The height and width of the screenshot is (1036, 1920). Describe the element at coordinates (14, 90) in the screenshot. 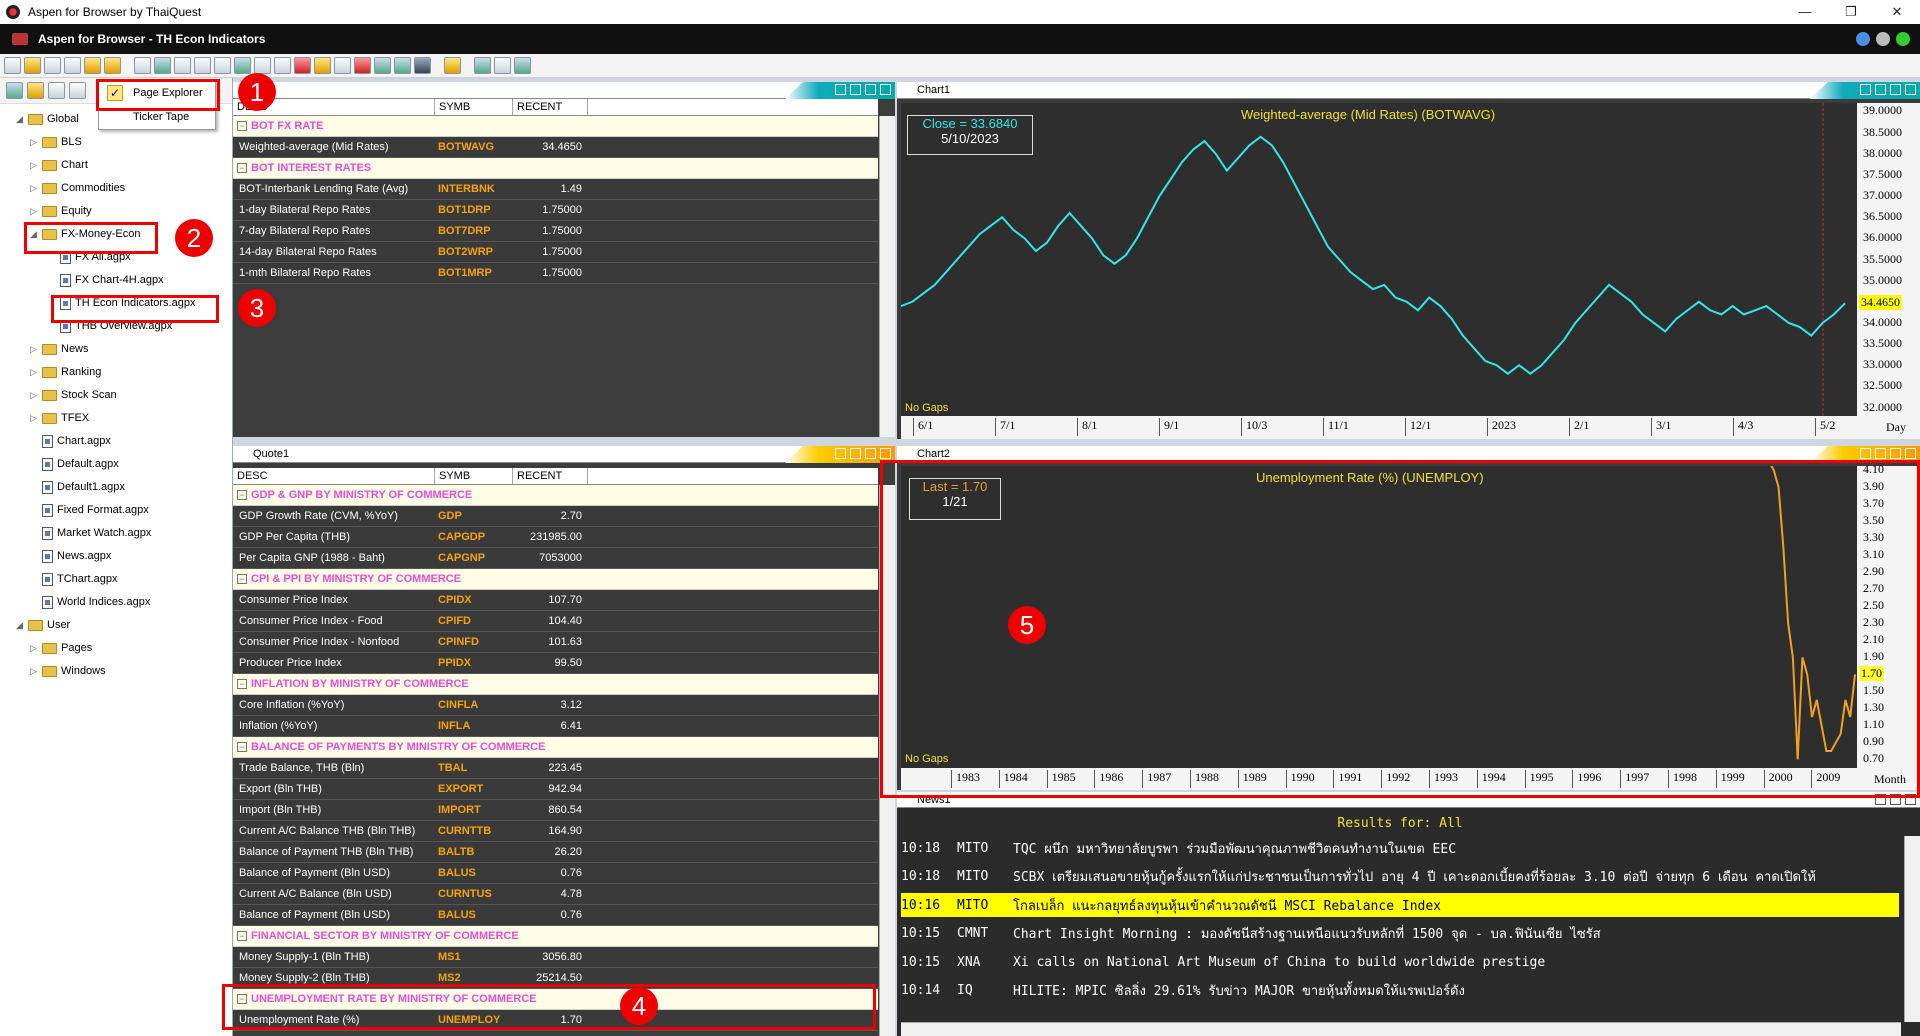

I see `refresh-icon` at that location.